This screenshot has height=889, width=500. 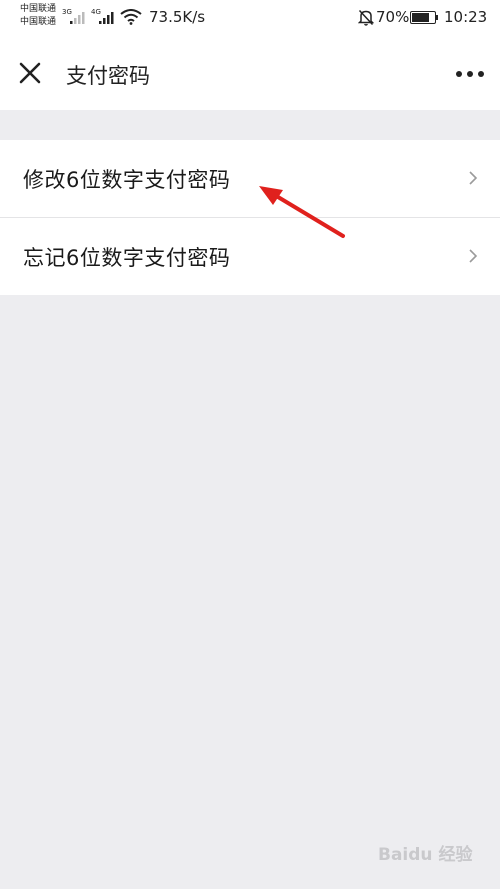 What do you see at coordinates (366, 19) in the screenshot?
I see `mute-bell-icon` at bounding box center [366, 19].